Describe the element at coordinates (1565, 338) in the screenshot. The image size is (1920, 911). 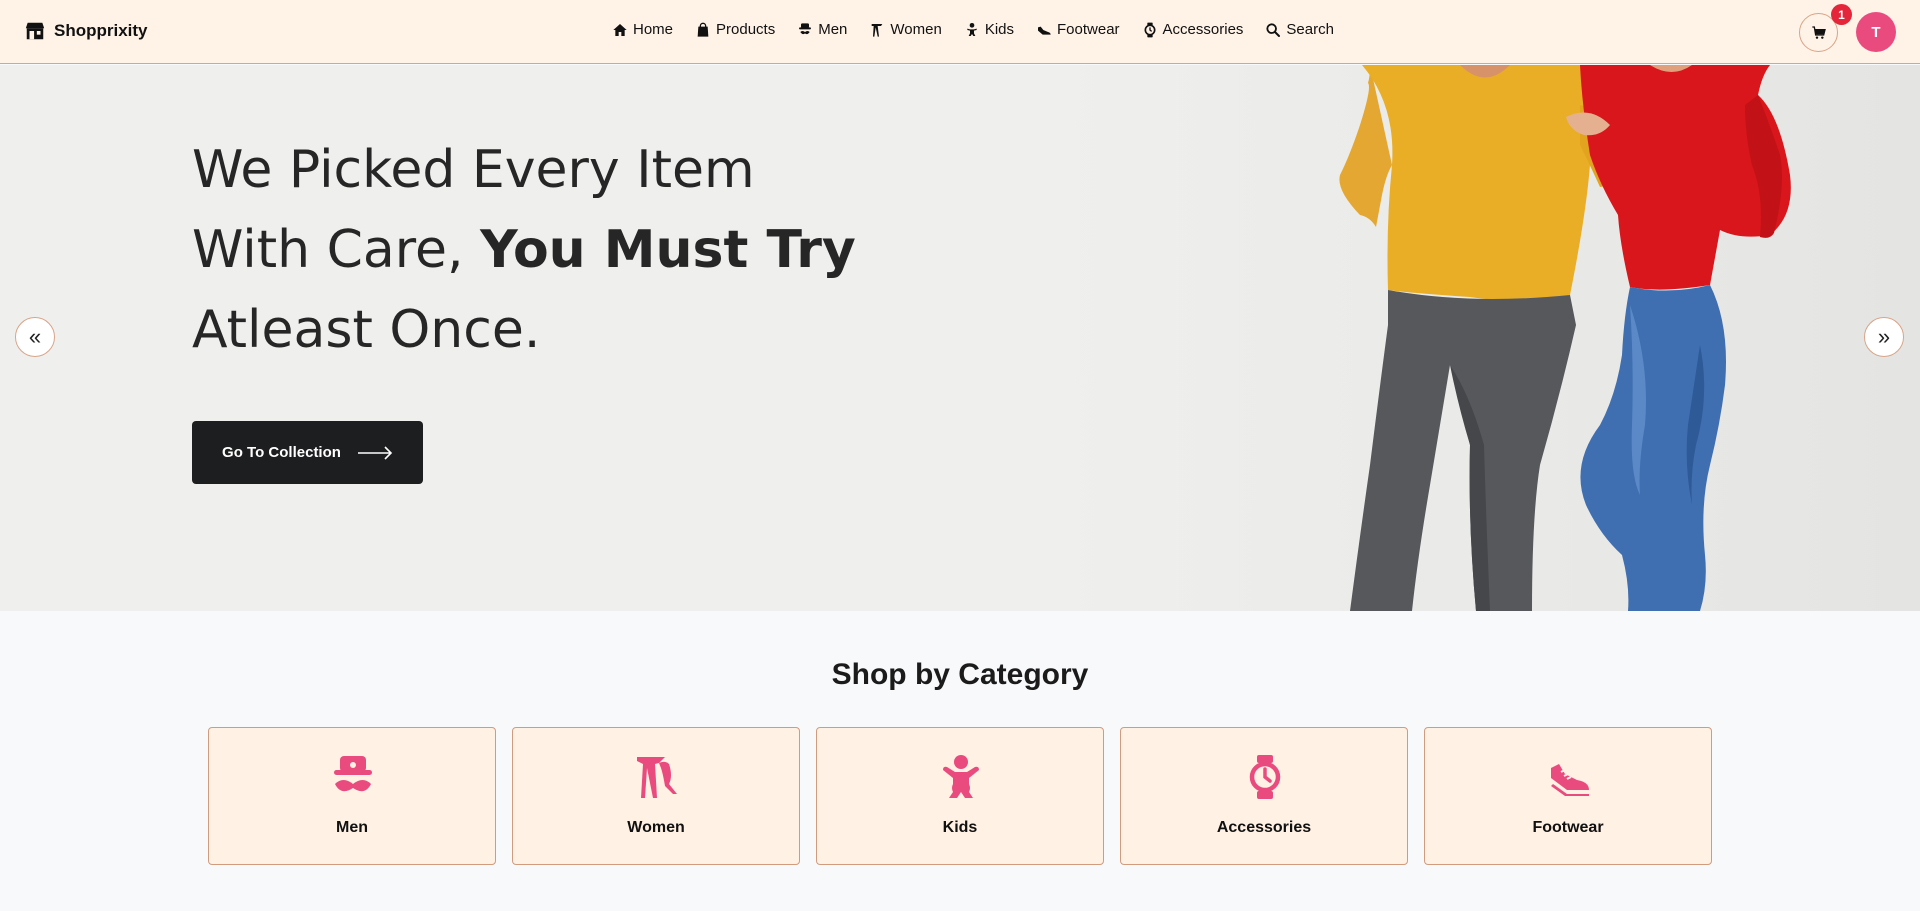
I see `hero-models-image` at that location.